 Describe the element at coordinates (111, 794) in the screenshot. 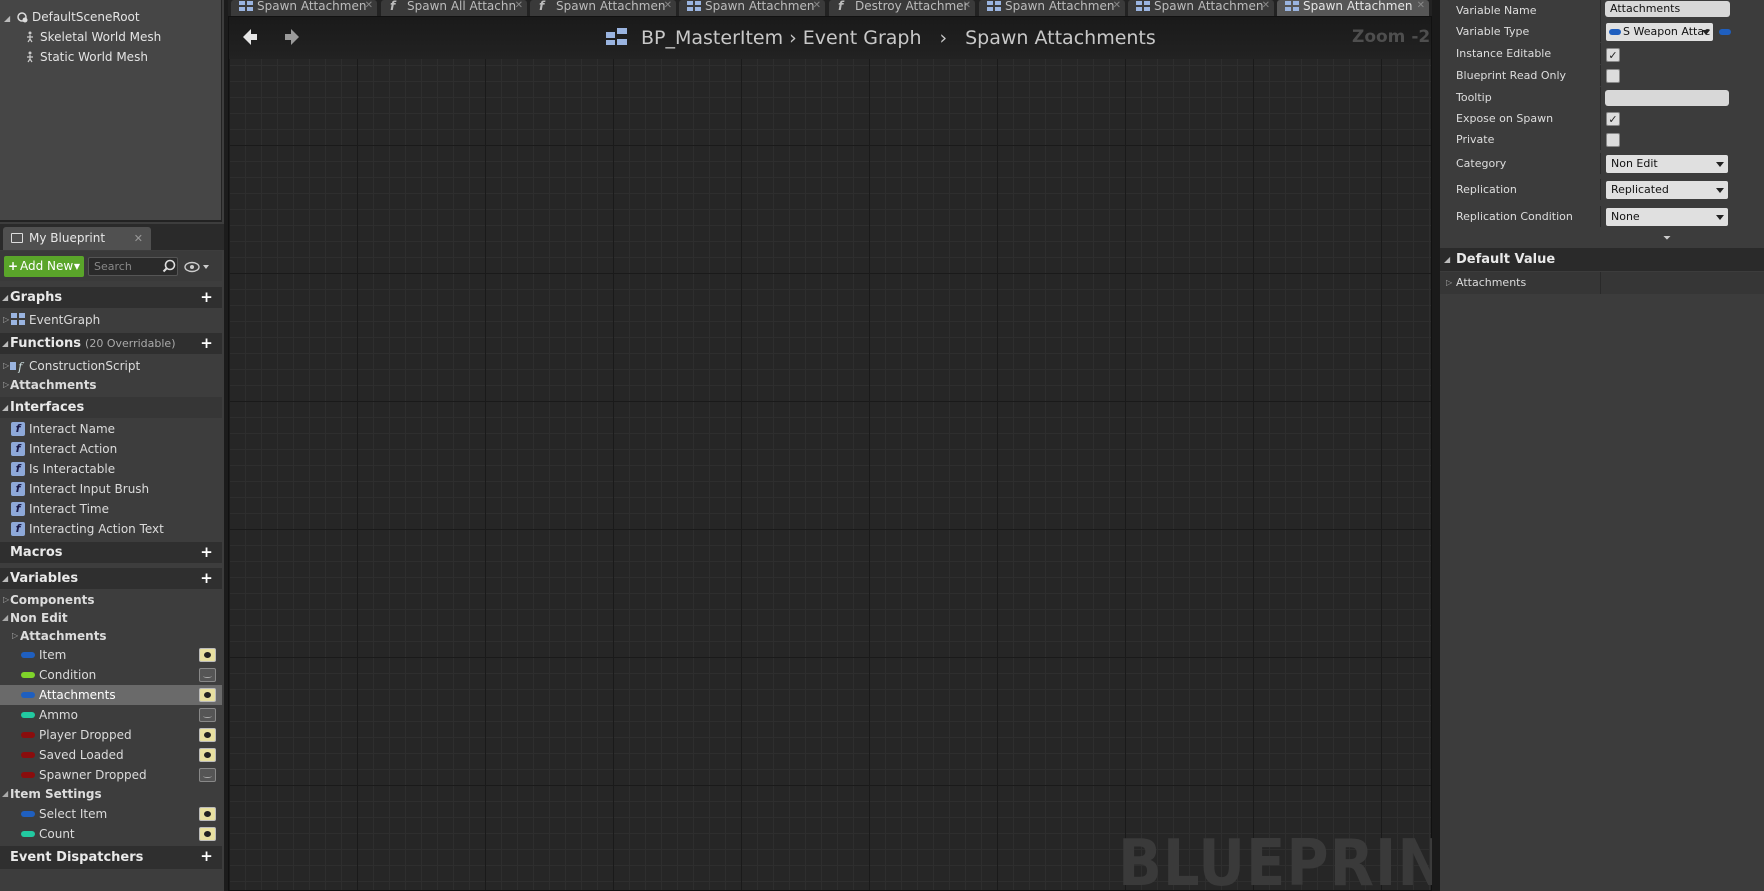

I see `variable-category-item-settings: ◢ Item Settings` at that location.